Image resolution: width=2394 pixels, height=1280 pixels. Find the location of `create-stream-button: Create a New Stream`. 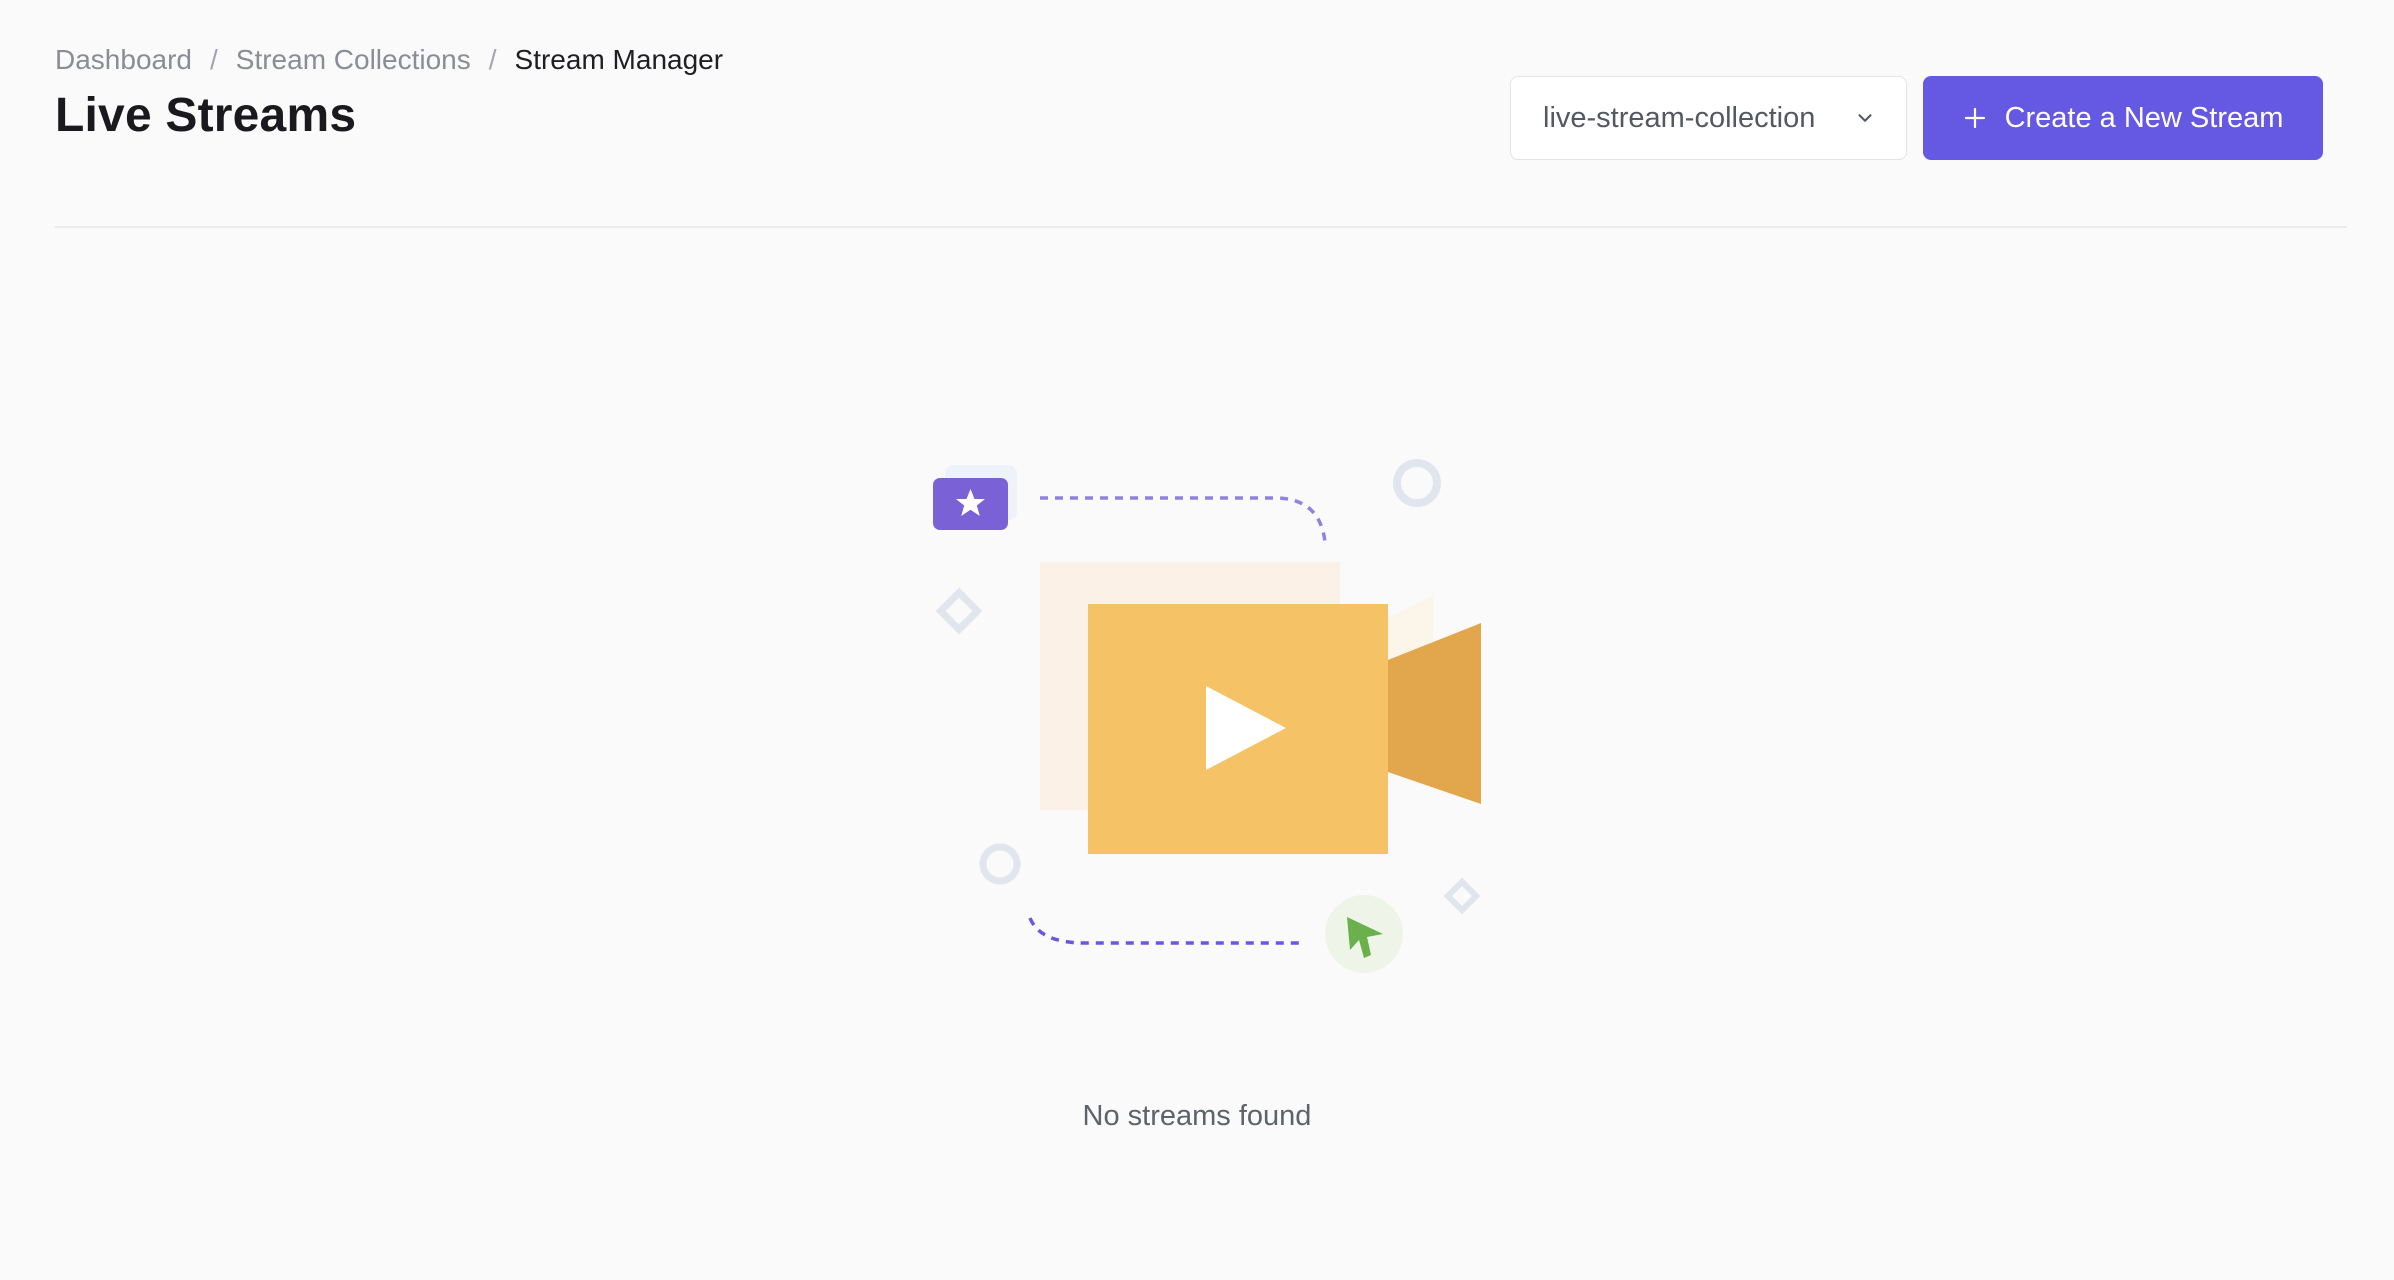

create-stream-button: Create a New Stream is located at coordinates (2123, 118).